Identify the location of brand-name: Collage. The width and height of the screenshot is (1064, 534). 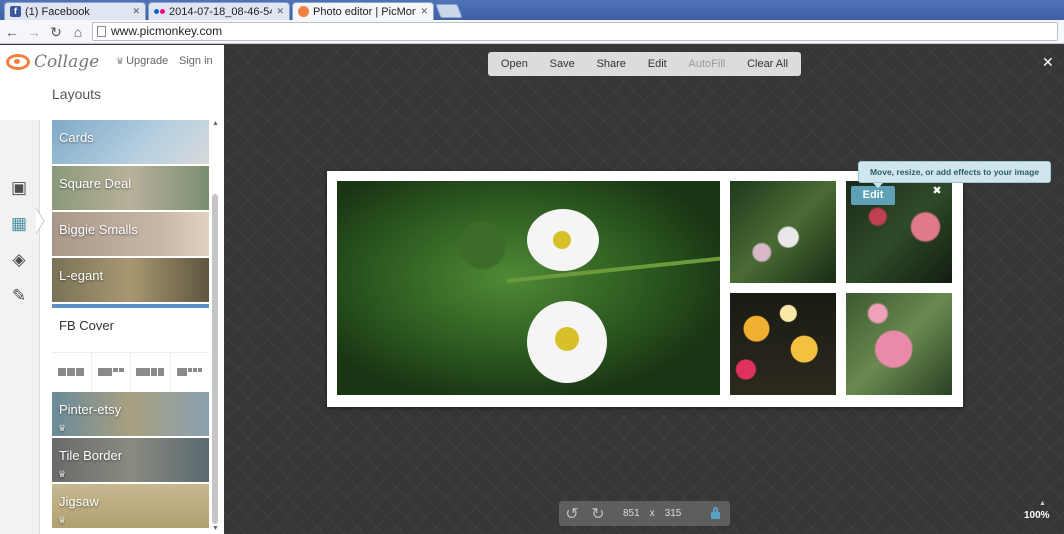
(67, 62).